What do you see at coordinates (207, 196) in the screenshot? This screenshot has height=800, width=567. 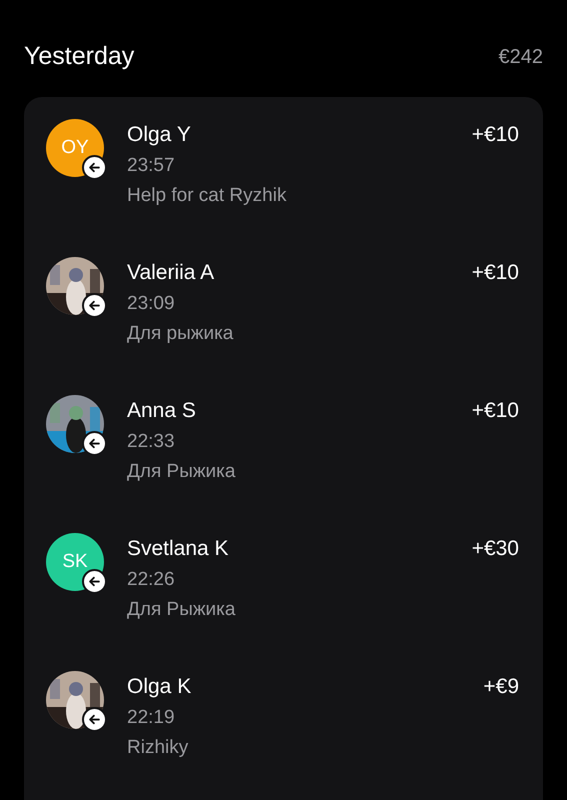 I see `note: Help for cat Ryzhik` at bounding box center [207, 196].